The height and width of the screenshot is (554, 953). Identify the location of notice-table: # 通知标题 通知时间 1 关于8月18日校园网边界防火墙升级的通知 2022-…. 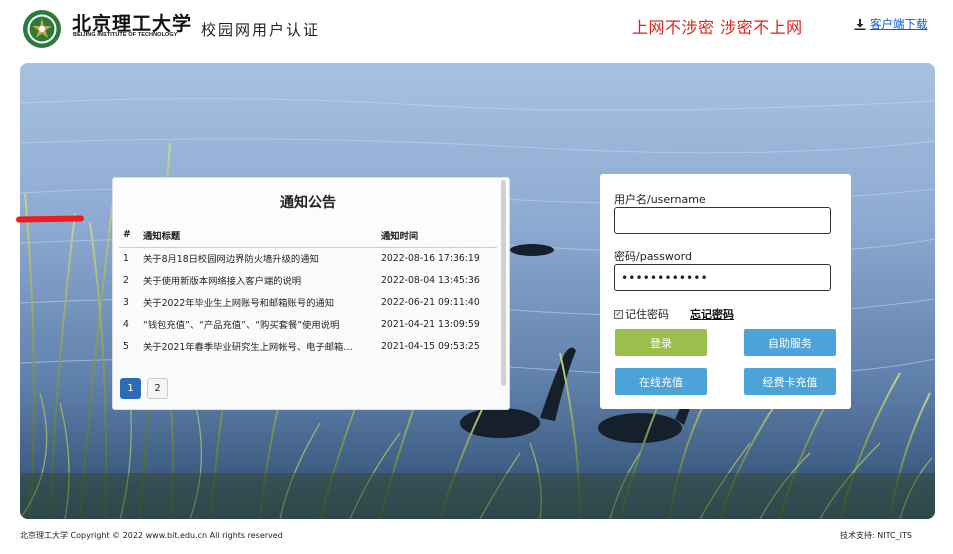
(308, 290).